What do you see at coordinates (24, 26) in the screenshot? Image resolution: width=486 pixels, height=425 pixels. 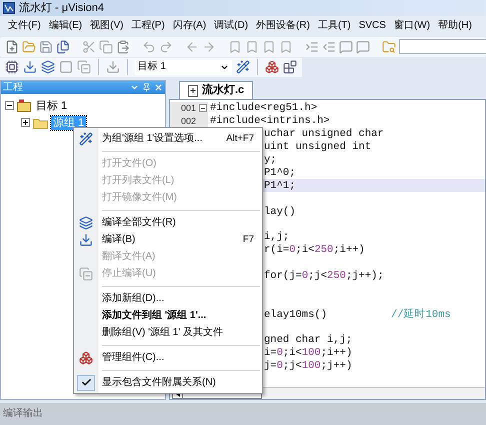 I see `menu-item: 文件(F)` at bounding box center [24, 26].